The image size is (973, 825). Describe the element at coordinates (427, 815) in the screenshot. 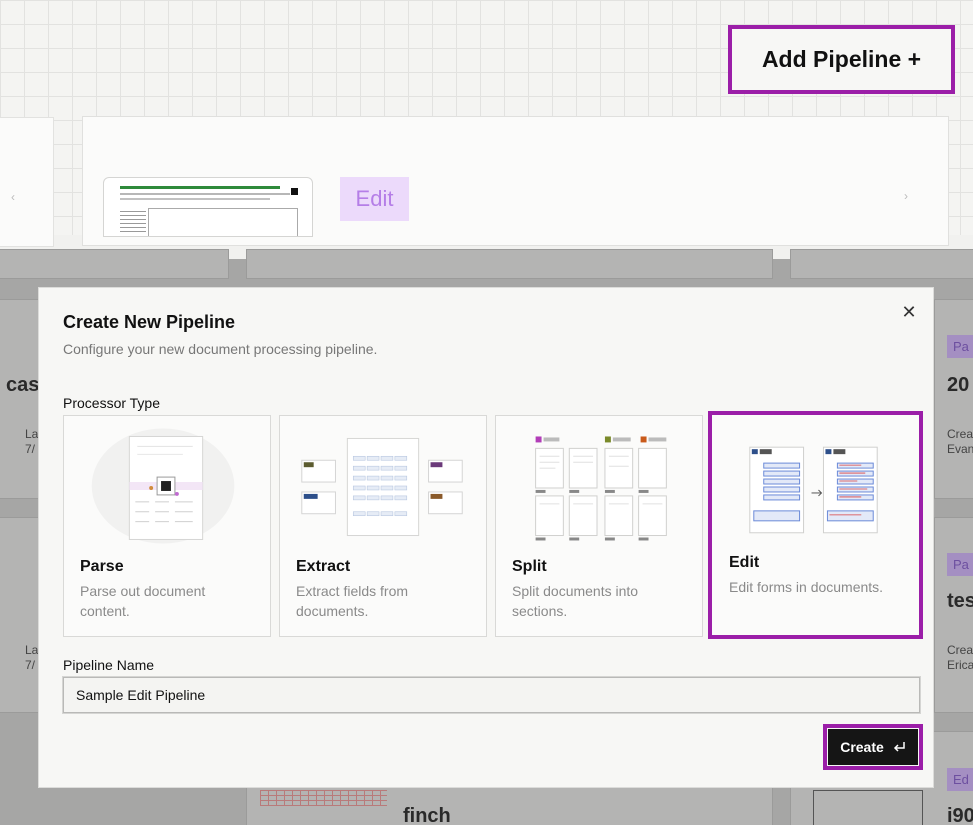

I see `pipeline-name: finch` at that location.